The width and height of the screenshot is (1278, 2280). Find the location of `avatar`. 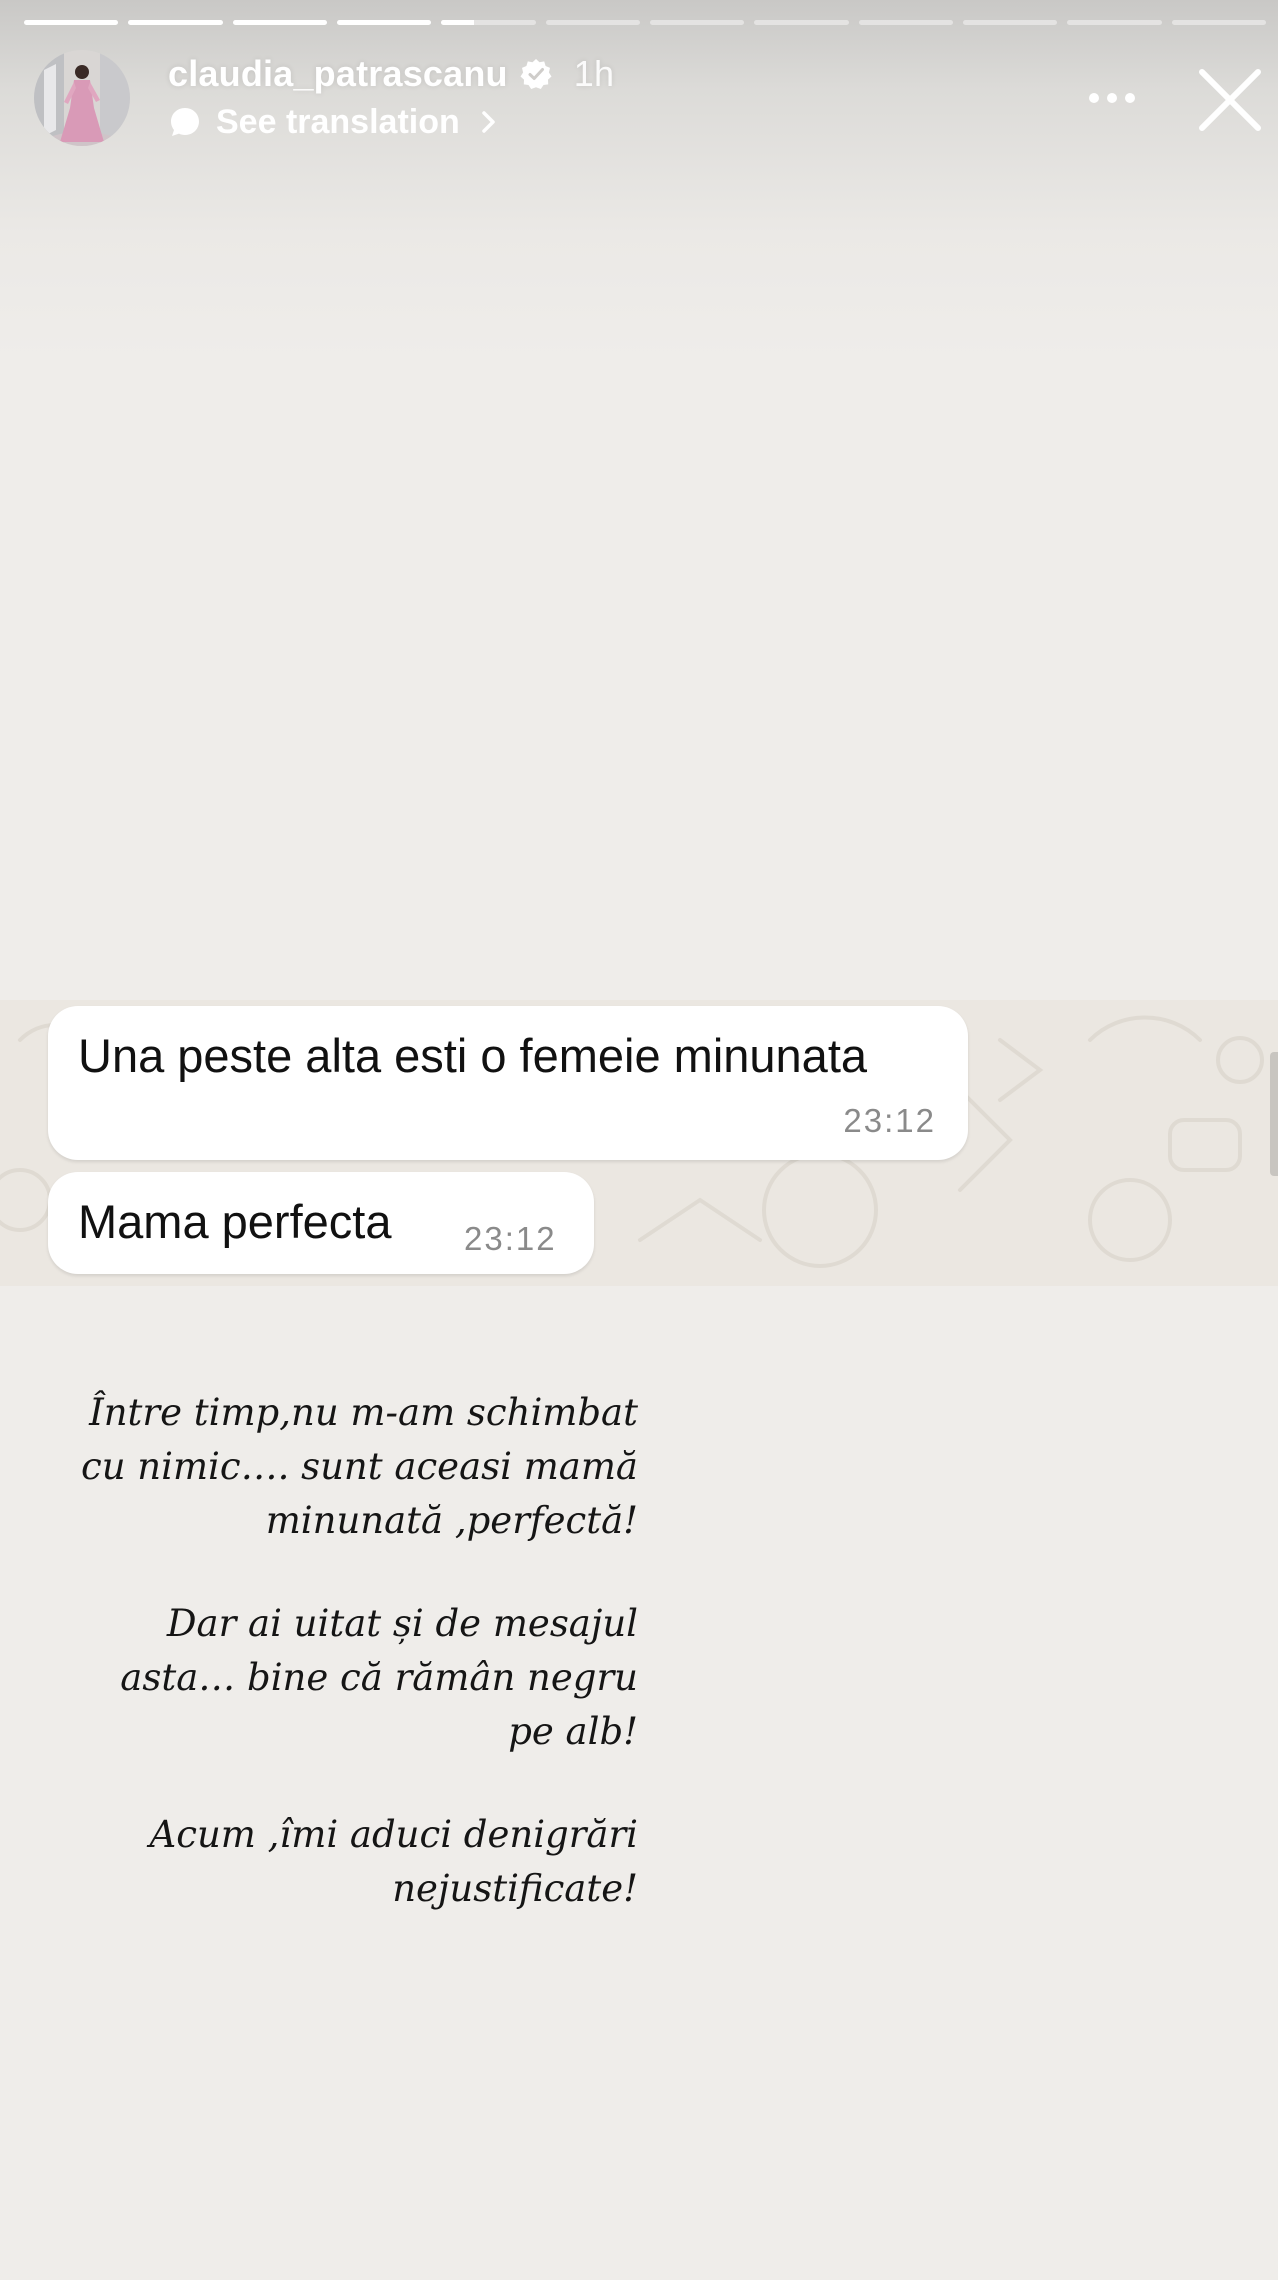

avatar is located at coordinates (82, 98).